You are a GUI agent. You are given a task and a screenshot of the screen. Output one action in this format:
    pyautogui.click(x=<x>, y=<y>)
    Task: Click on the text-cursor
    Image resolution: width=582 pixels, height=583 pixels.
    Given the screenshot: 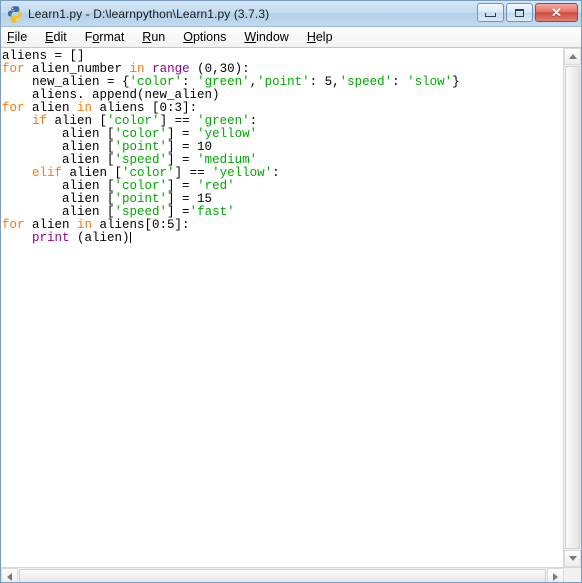 What is the action you would take?
    pyautogui.click(x=130, y=237)
    